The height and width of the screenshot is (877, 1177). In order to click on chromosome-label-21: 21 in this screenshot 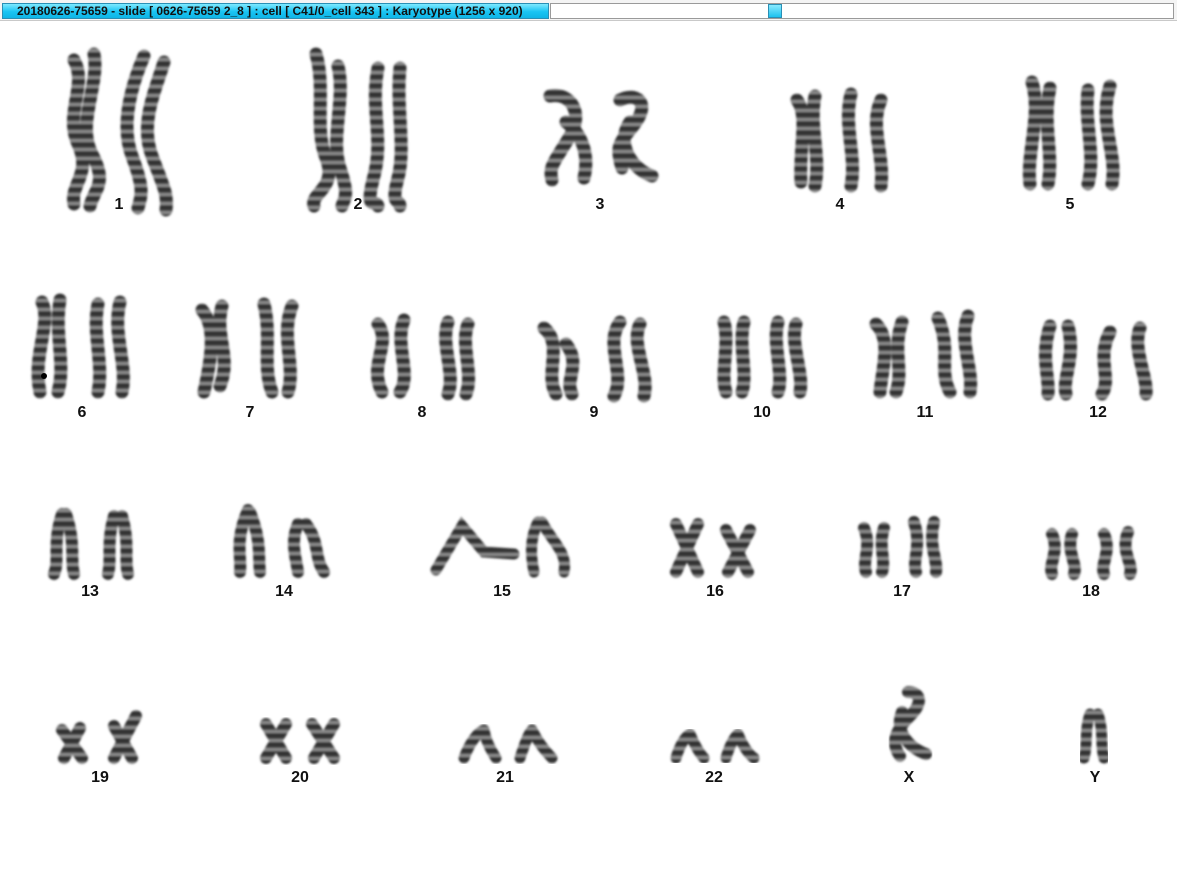, I will do `click(505, 777)`.